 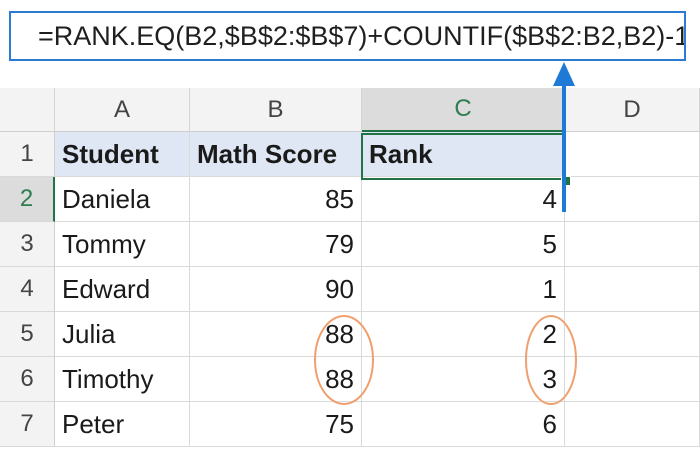 What do you see at coordinates (27, 334) in the screenshot?
I see `row-header-5: 5` at bounding box center [27, 334].